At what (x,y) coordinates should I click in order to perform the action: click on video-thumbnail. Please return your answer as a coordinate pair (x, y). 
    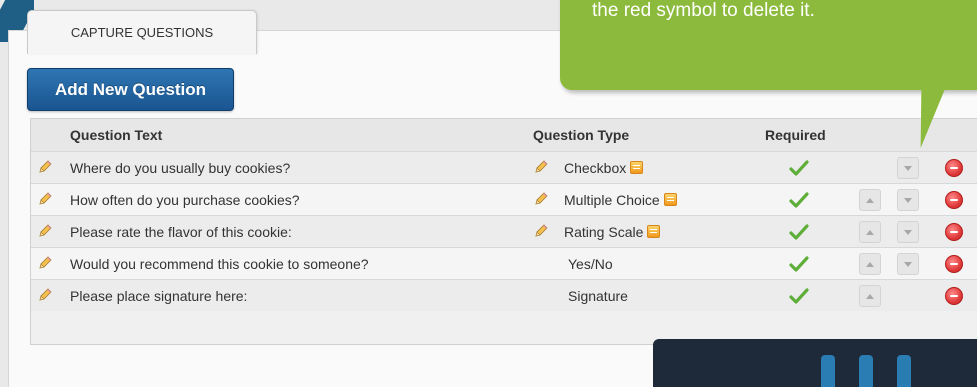
    Looking at the image, I should click on (815, 363).